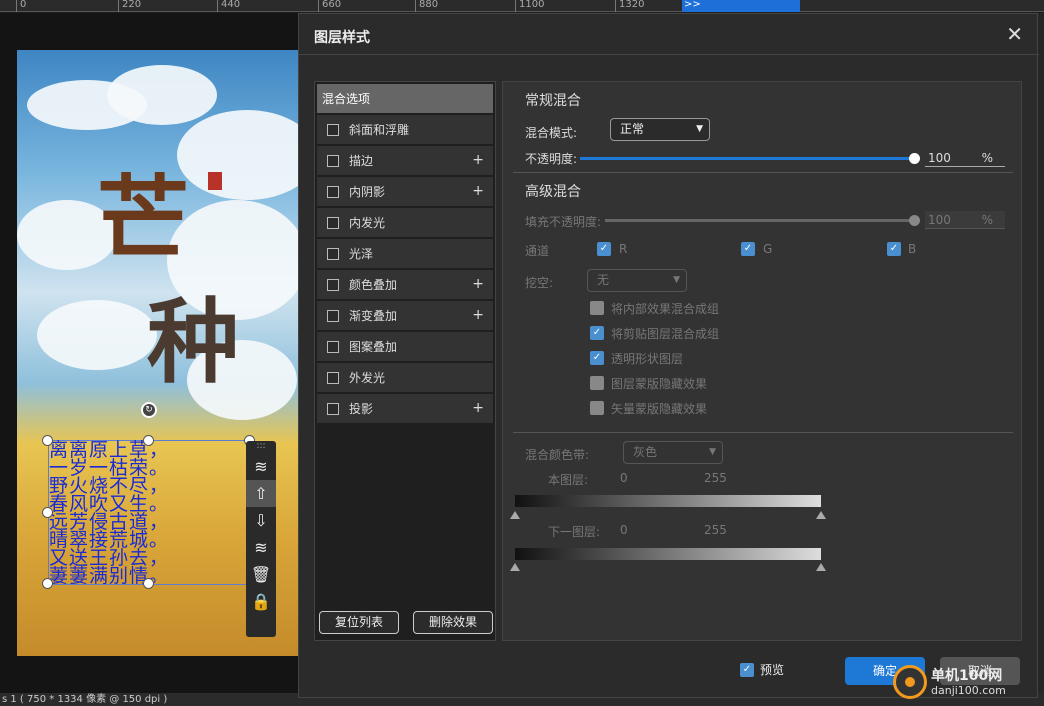 This screenshot has height=706, width=1044. Describe the element at coordinates (261, 601) in the screenshot. I see `lock-icon: 🔒` at that location.